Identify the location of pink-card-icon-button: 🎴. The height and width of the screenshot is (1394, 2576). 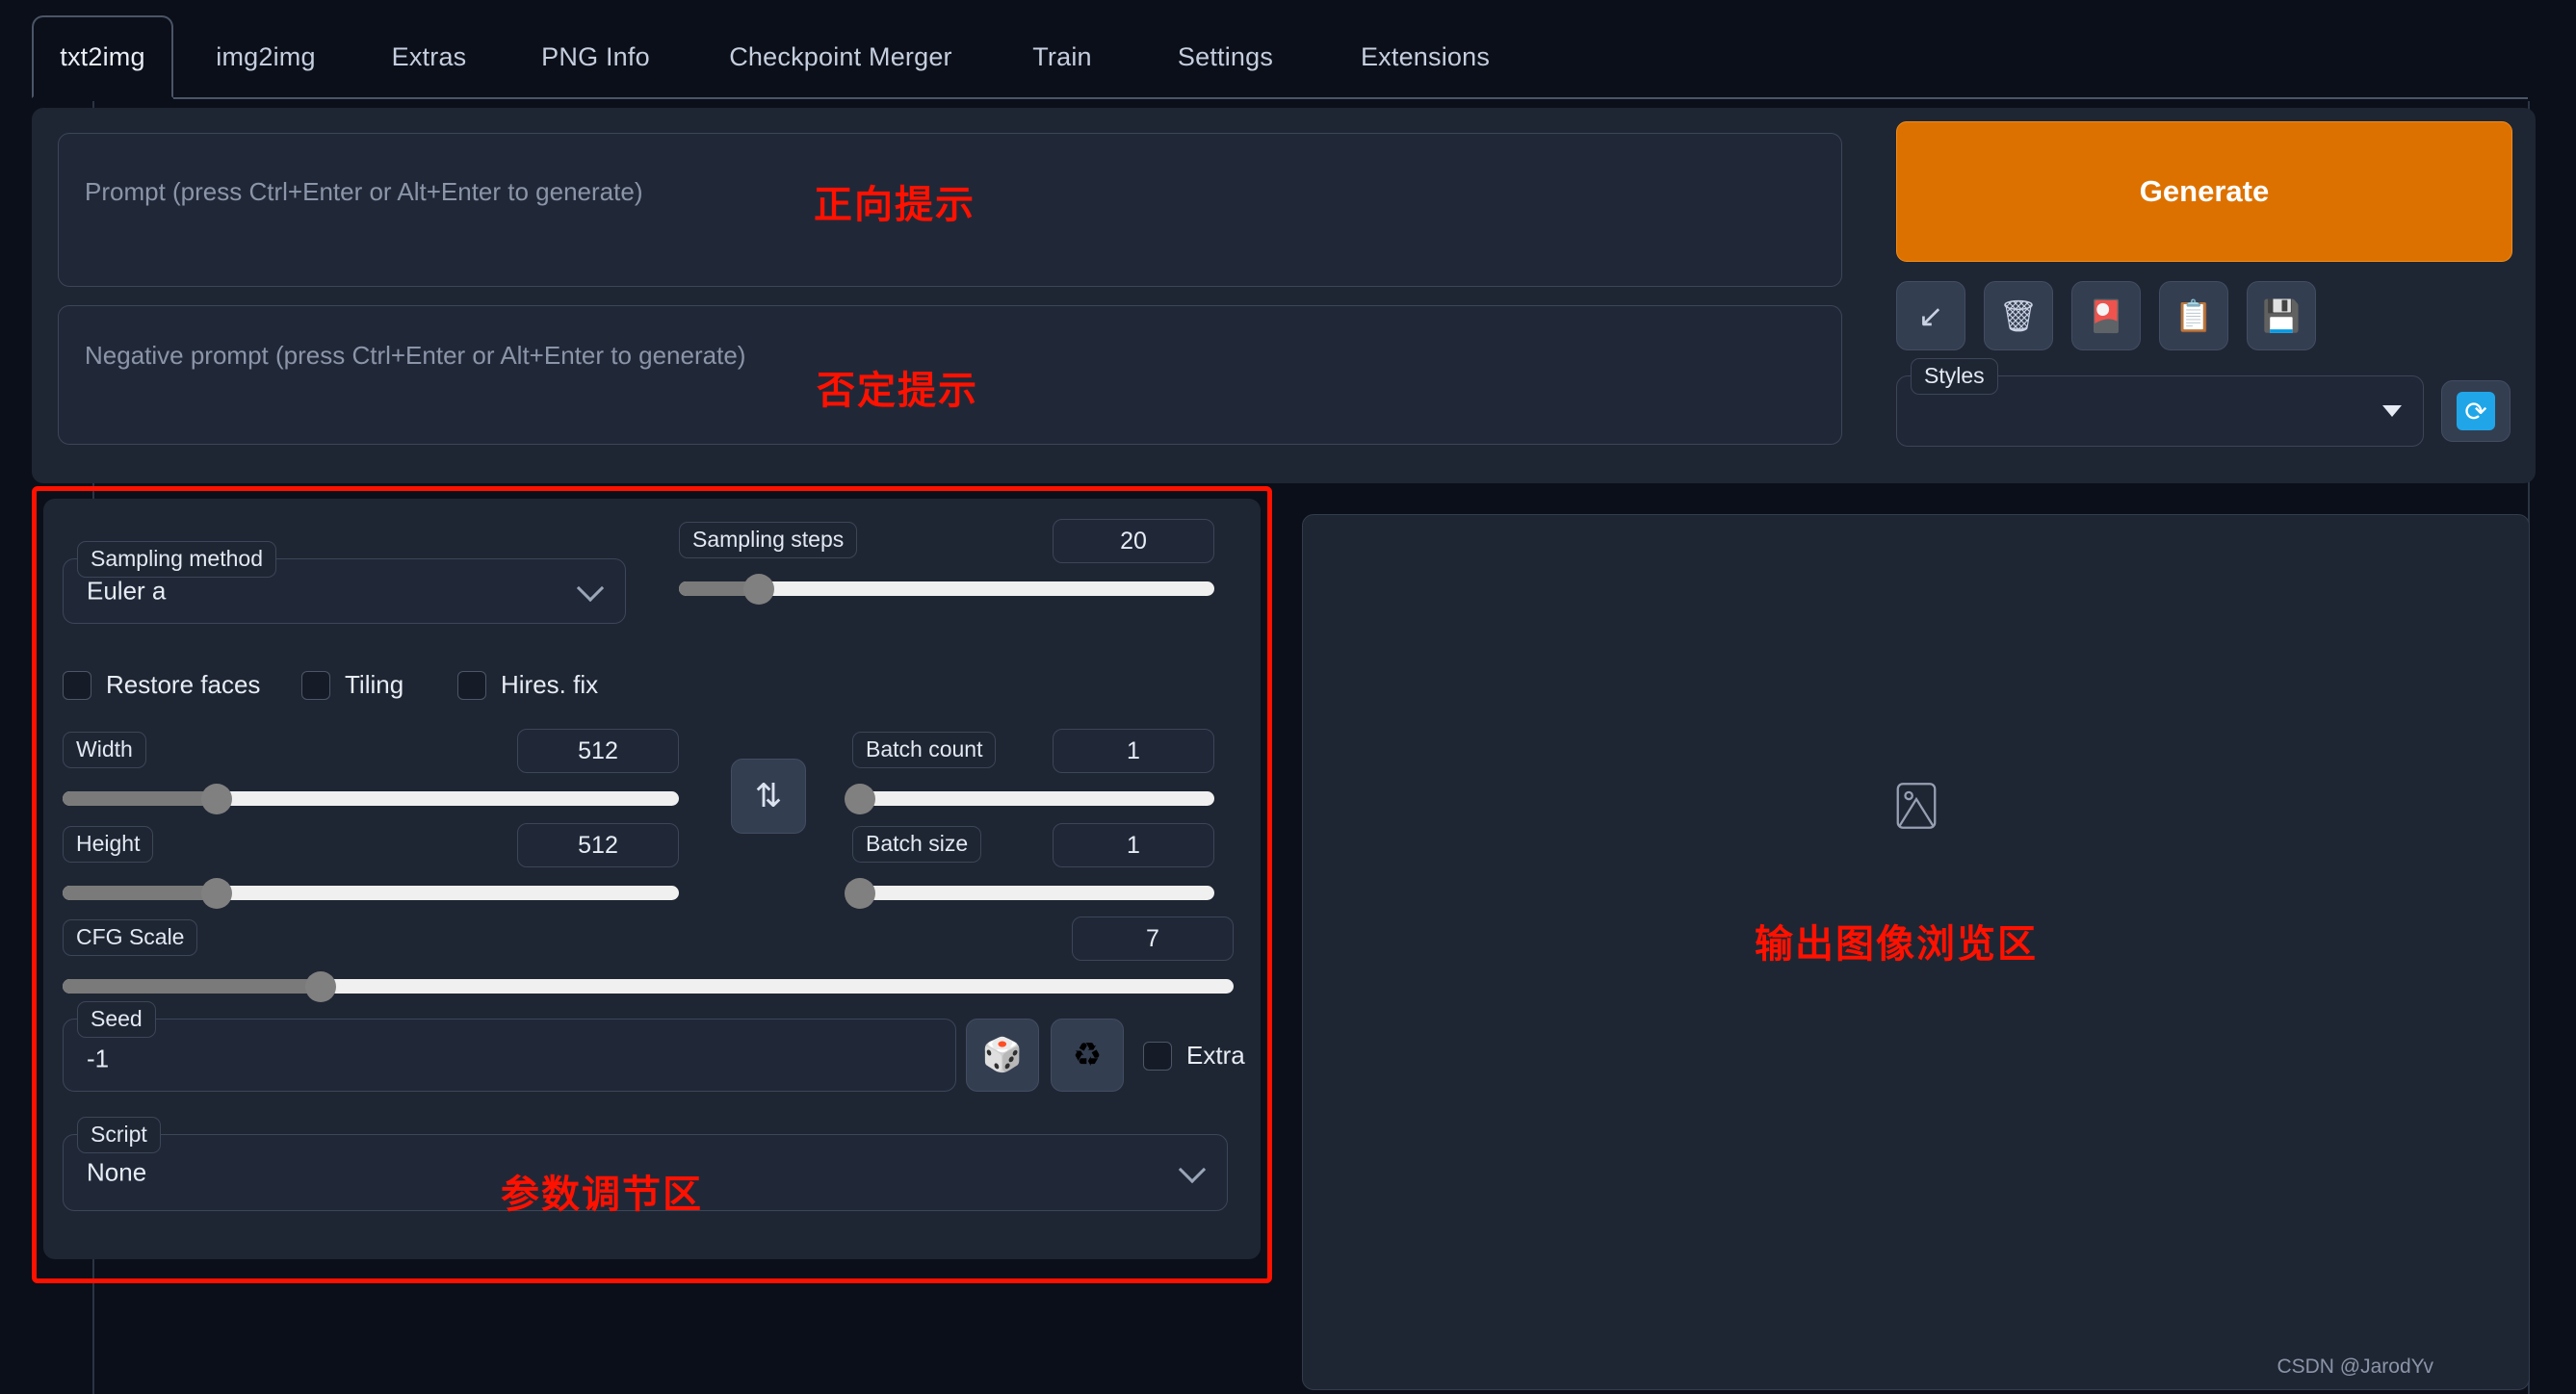
(2106, 315).